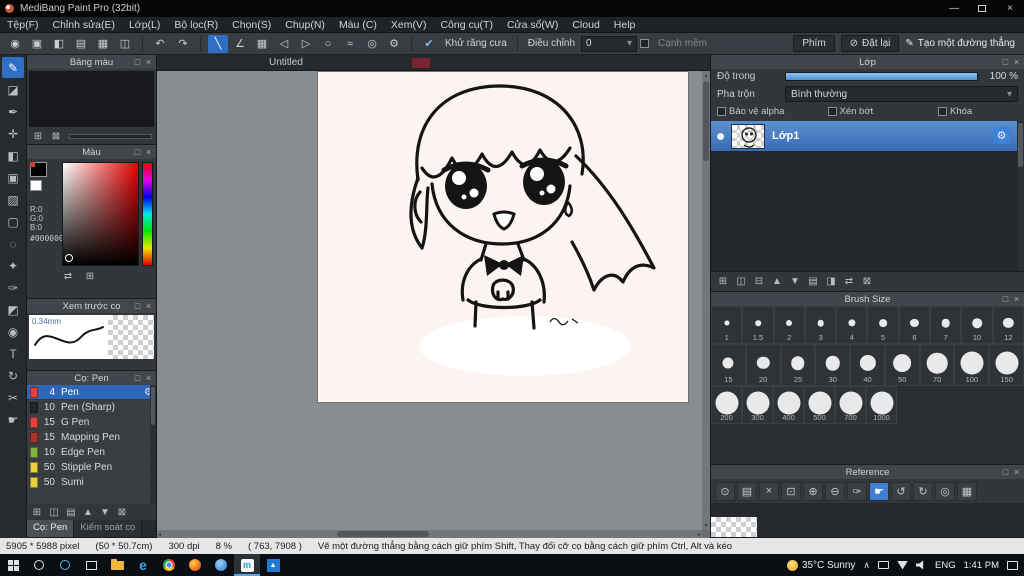 The height and width of the screenshot is (576, 1024). What do you see at coordinates (247, 565) in the screenshot?
I see `medibang-taskbar-icon: m` at bounding box center [247, 565].